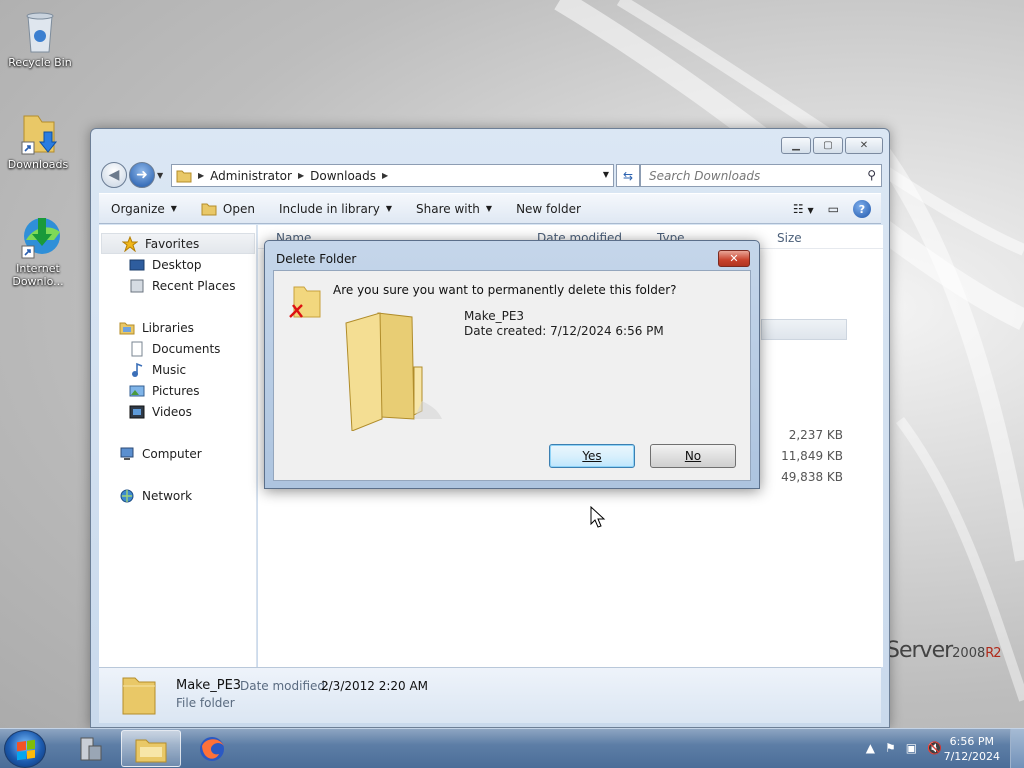  Describe the element at coordinates (761, 175) in the screenshot. I see `search-input: Search Downloads ⚲` at that location.